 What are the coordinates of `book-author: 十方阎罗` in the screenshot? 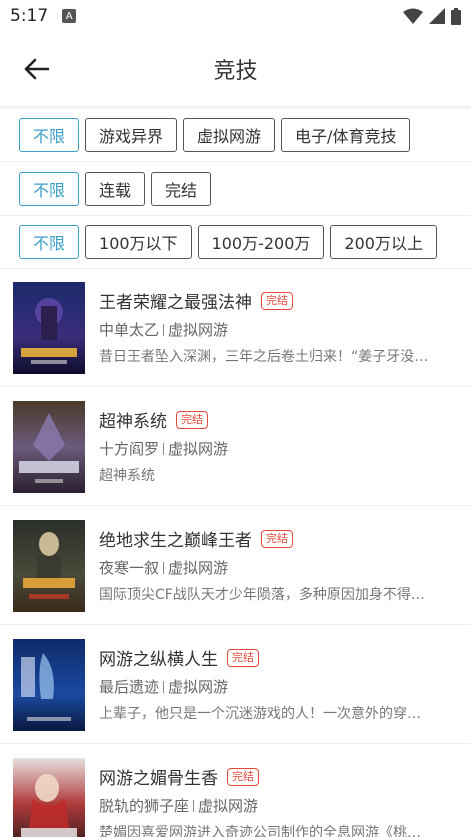 It's located at (129, 449).